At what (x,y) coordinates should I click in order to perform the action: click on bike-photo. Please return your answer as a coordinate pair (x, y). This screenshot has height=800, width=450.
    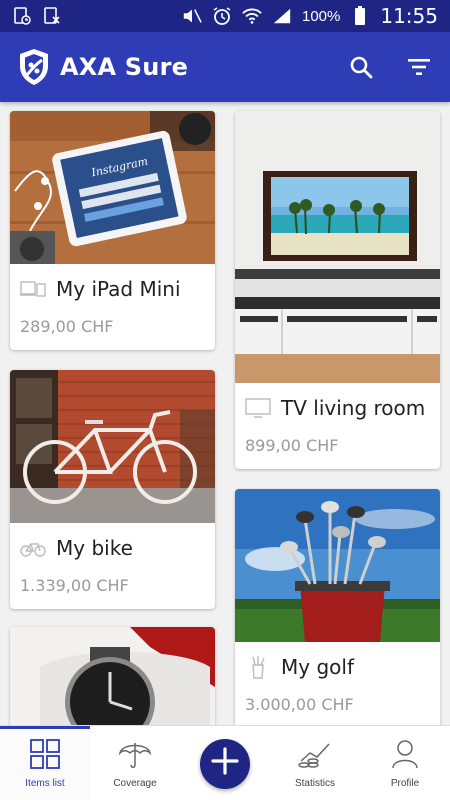
    Looking at the image, I should click on (112, 446).